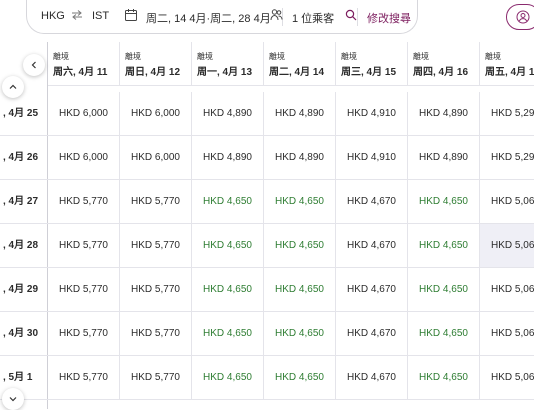 The height and width of the screenshot is (410, 534). I want to click on row-return-date: , 4月 29, so click(24, 290).